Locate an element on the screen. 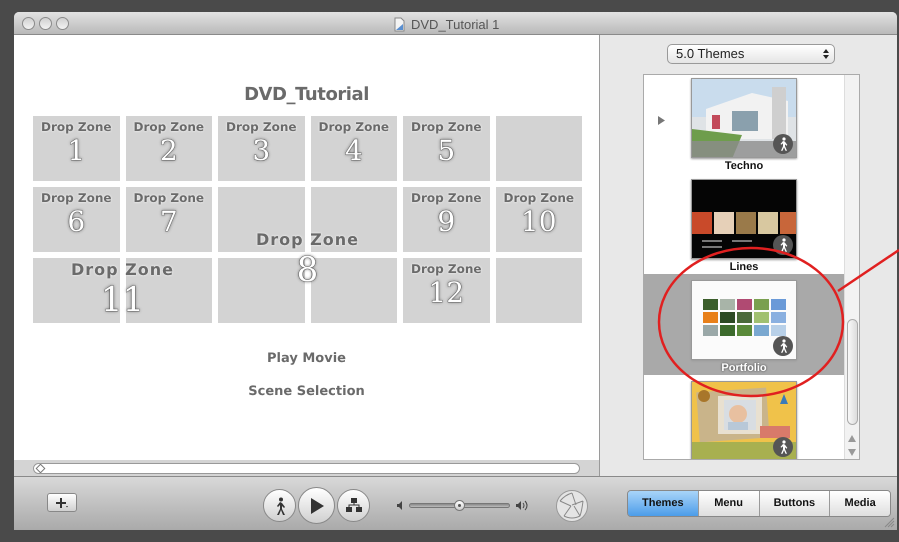 This screenshot has height=542, width=899. minimize-button is located at coordinates (45, 23).